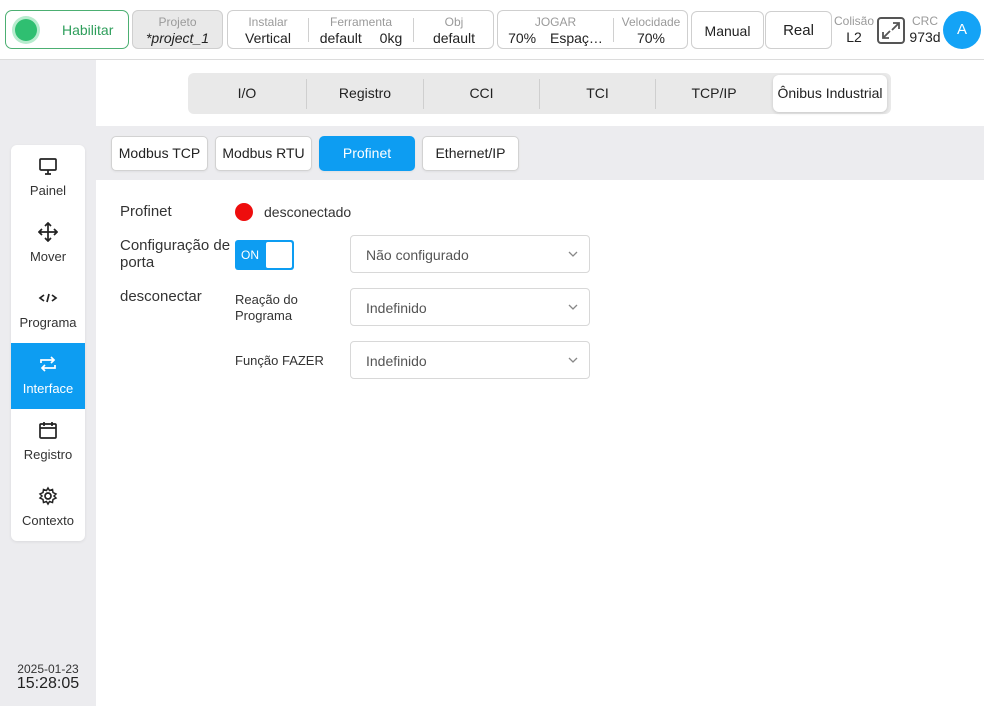  Describe the element at coordinates (48, 520) in the screenshot. I see `sidebar-item-label: Contexto` at that location.